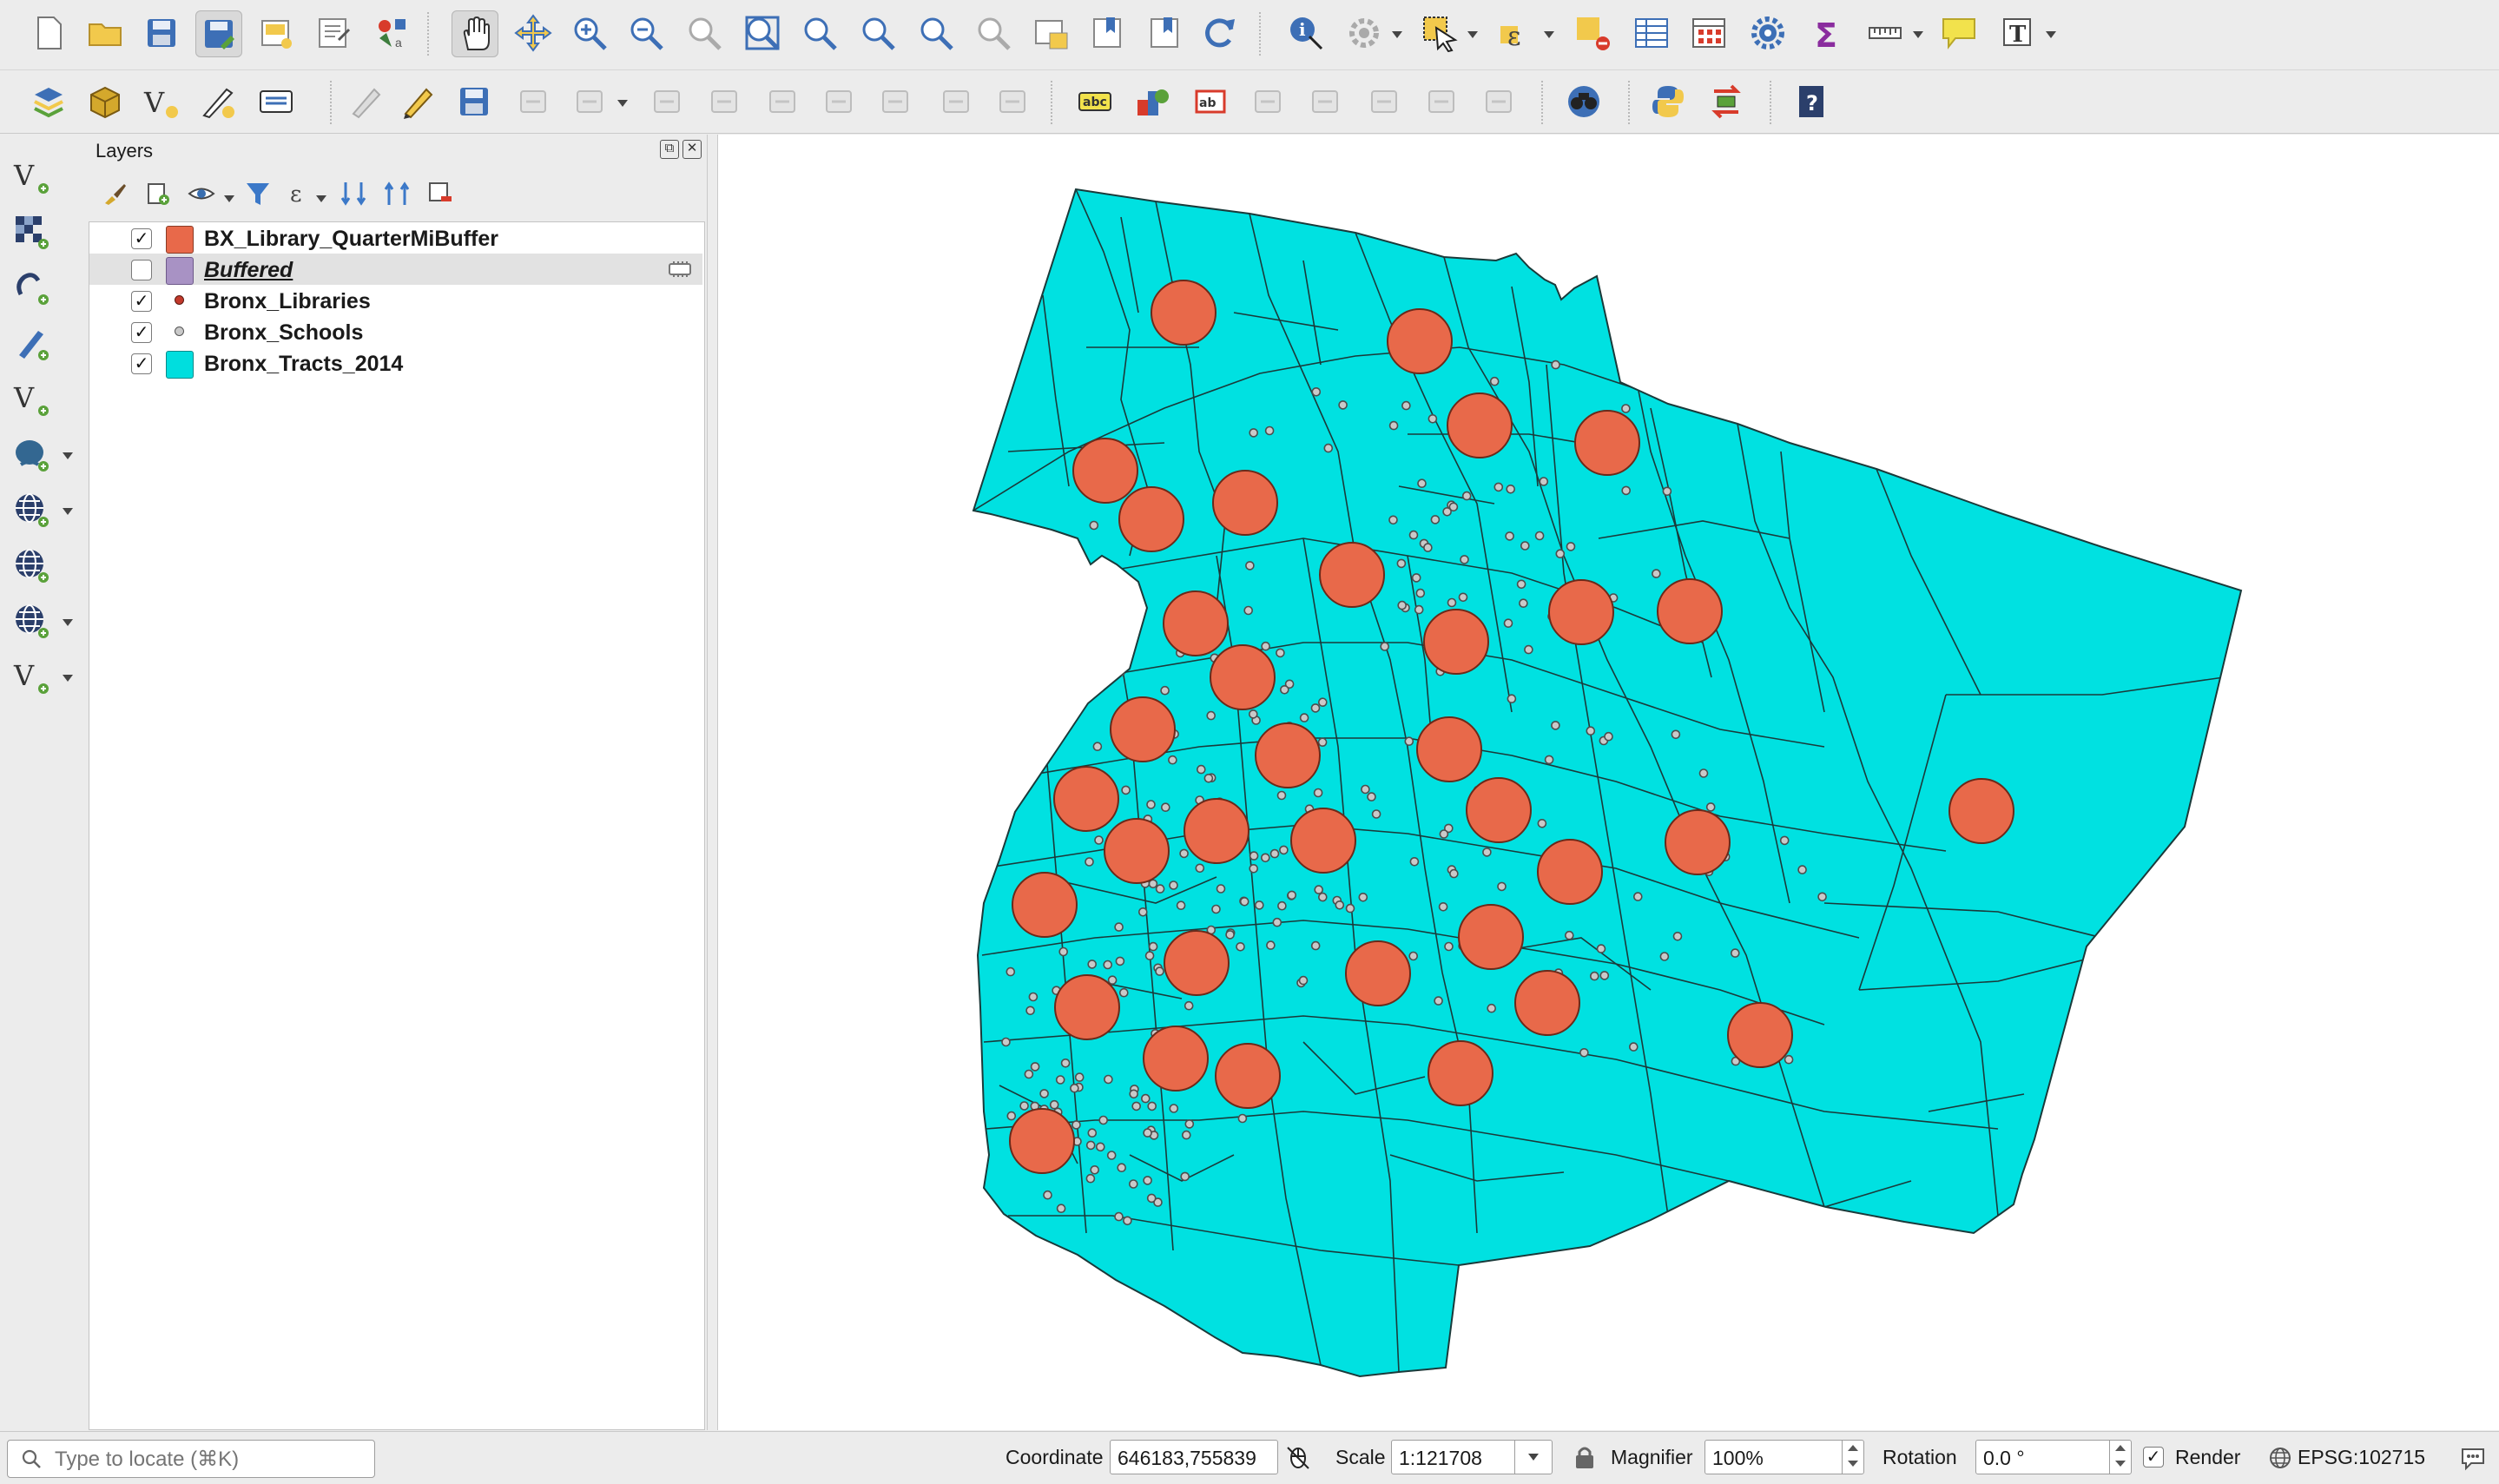 The height and width of the screenshot is (1484, 2499). I want to click on visibility-dropdown-caret, so click(229, 198).